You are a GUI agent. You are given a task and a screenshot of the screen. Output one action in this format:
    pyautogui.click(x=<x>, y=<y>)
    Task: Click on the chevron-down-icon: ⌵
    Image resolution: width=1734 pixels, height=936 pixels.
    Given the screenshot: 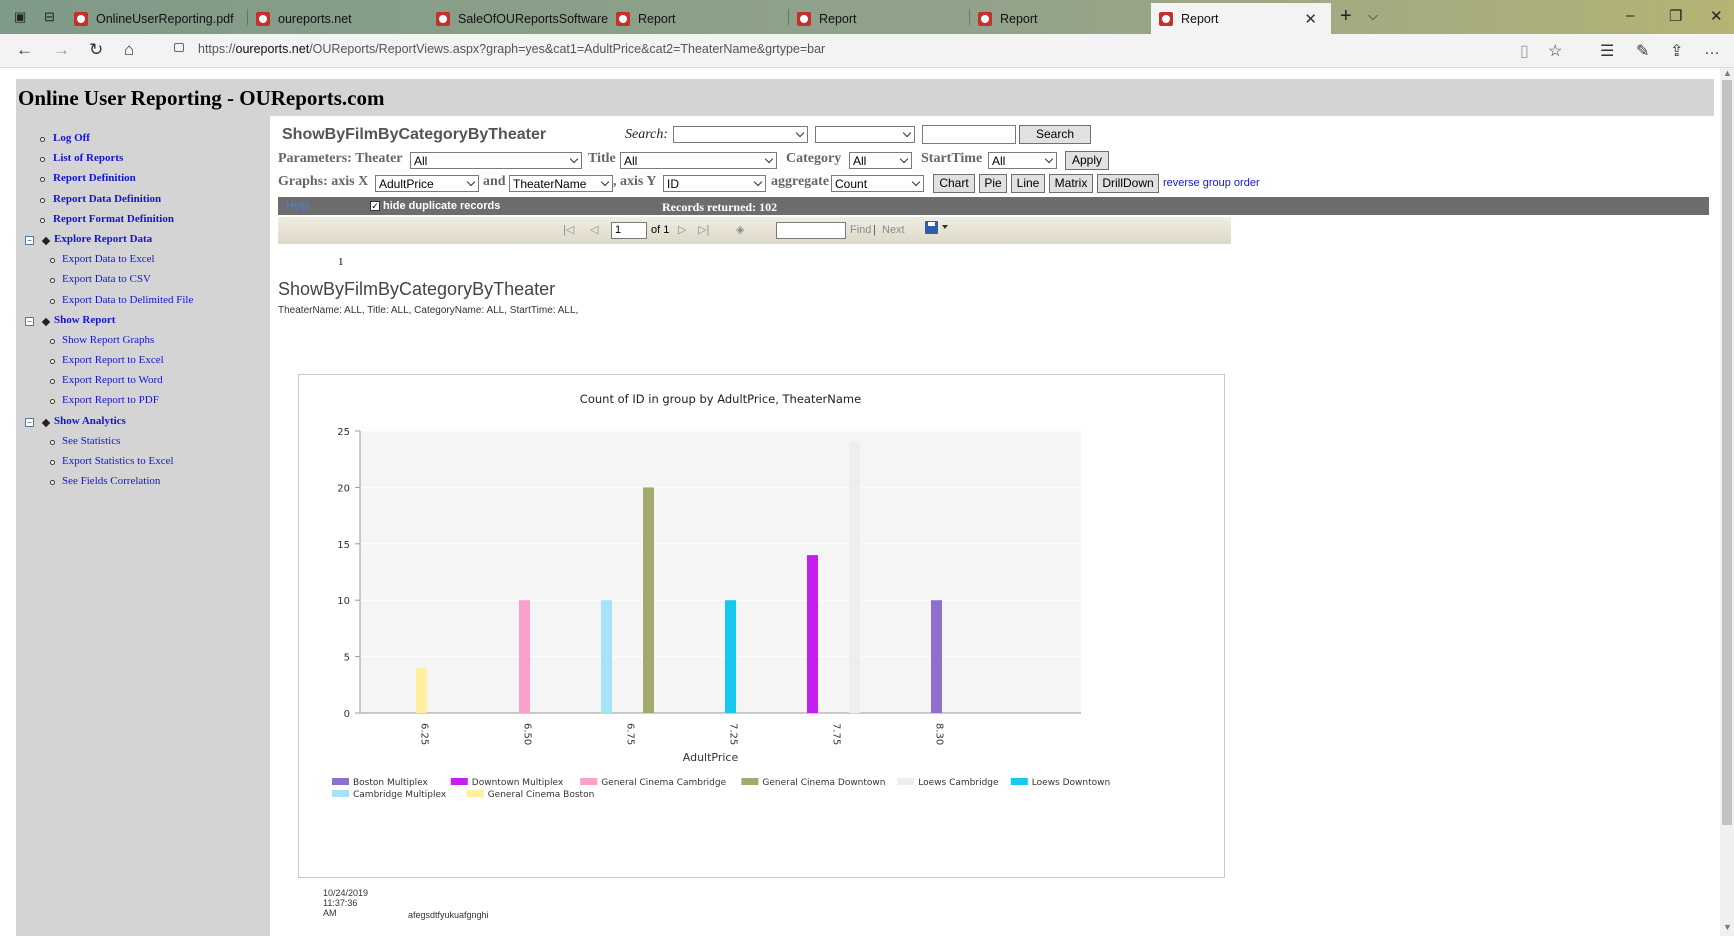 What is the action you would take?
    pyautogui.click(x=1373, y=16)
    